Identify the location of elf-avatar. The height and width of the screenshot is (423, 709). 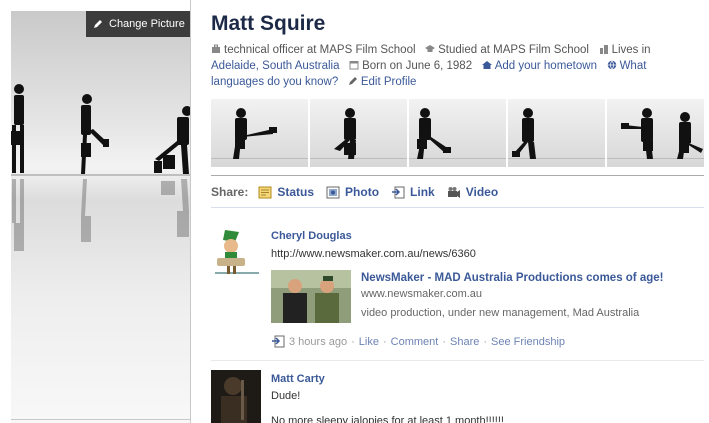
(237, 252).